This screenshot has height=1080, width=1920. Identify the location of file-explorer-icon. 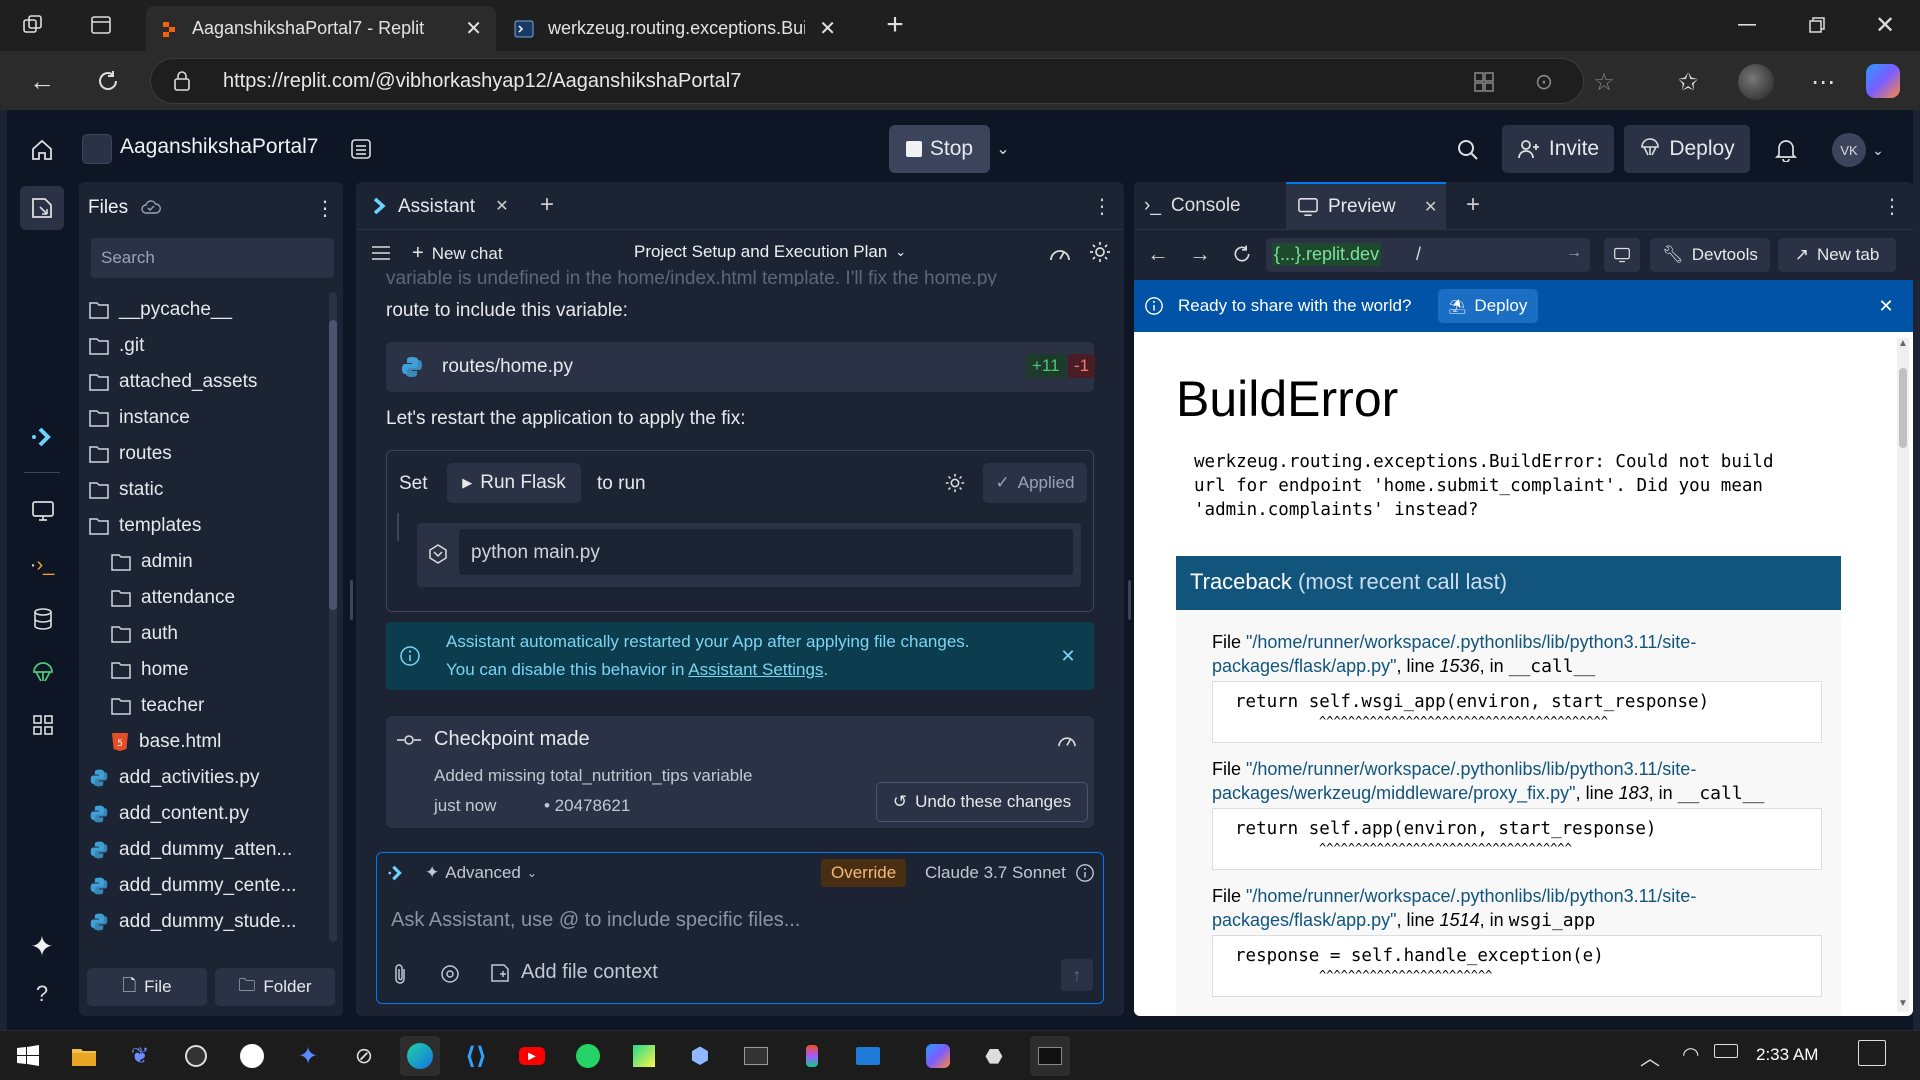
(84, 1056).